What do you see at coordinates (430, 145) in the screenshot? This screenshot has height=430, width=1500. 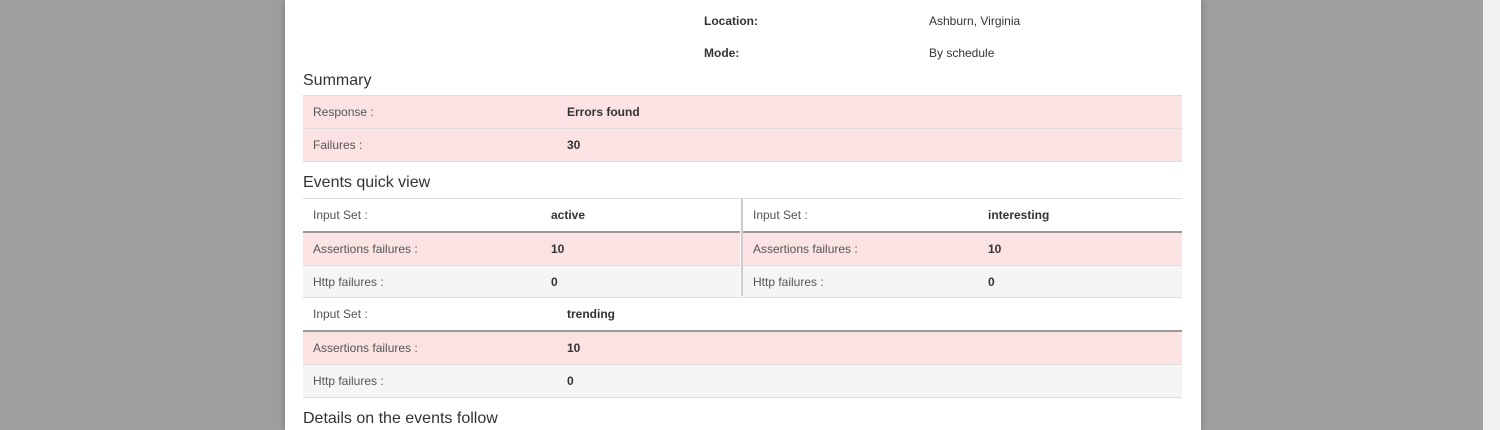 I see `failures-label: Failures :` at bounding box center [430, 145].